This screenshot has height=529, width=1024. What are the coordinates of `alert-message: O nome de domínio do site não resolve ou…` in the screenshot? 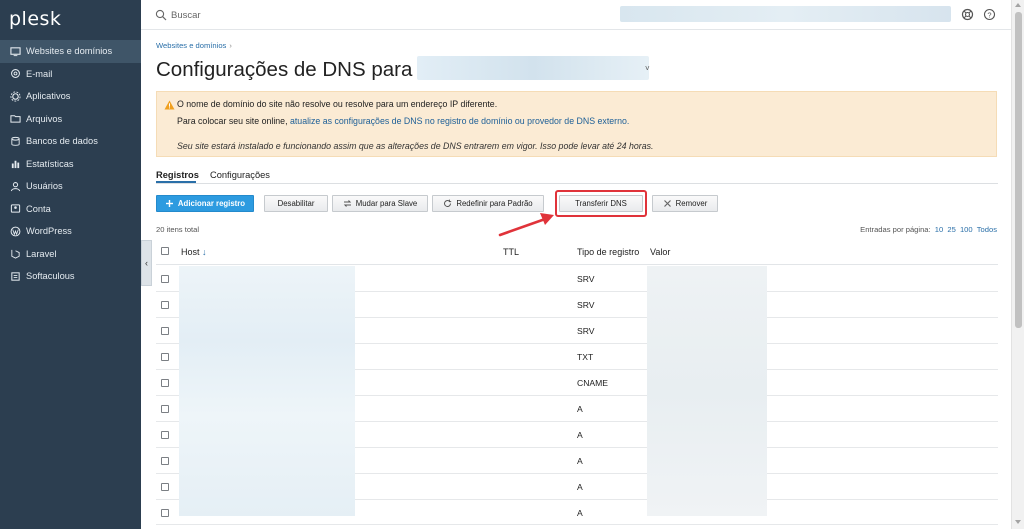 It's located at (337, 104).